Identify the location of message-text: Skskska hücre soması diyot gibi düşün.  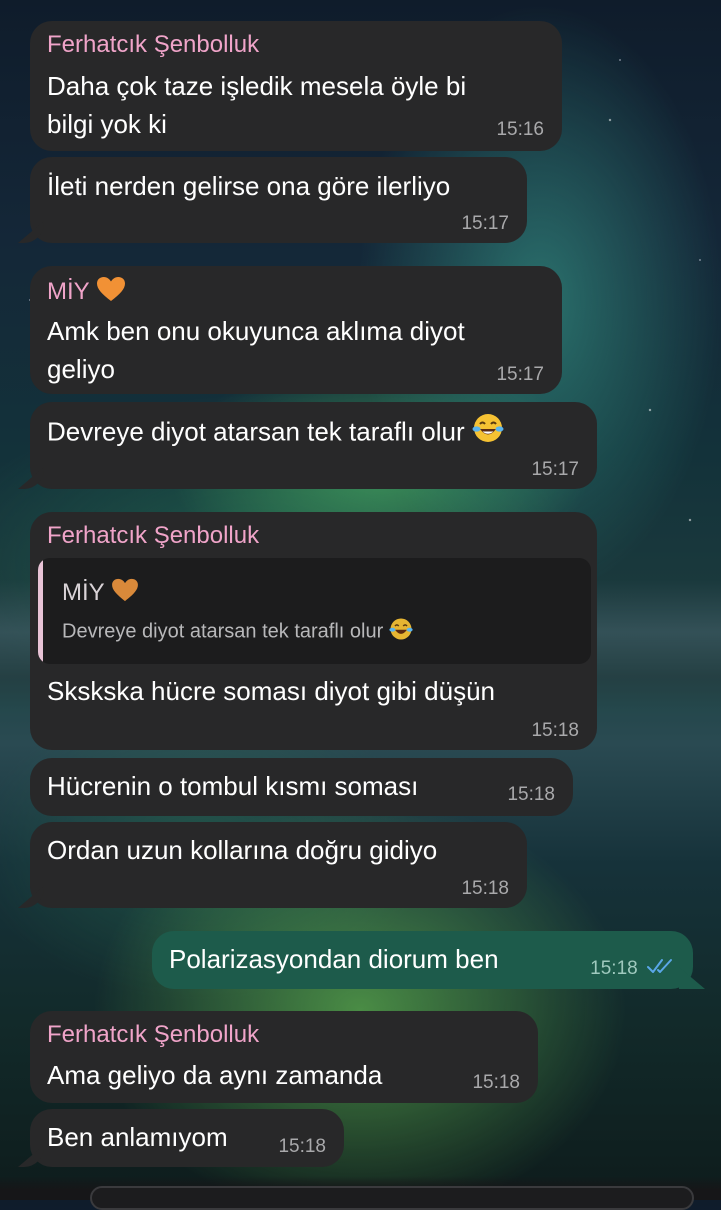
(271, 691).